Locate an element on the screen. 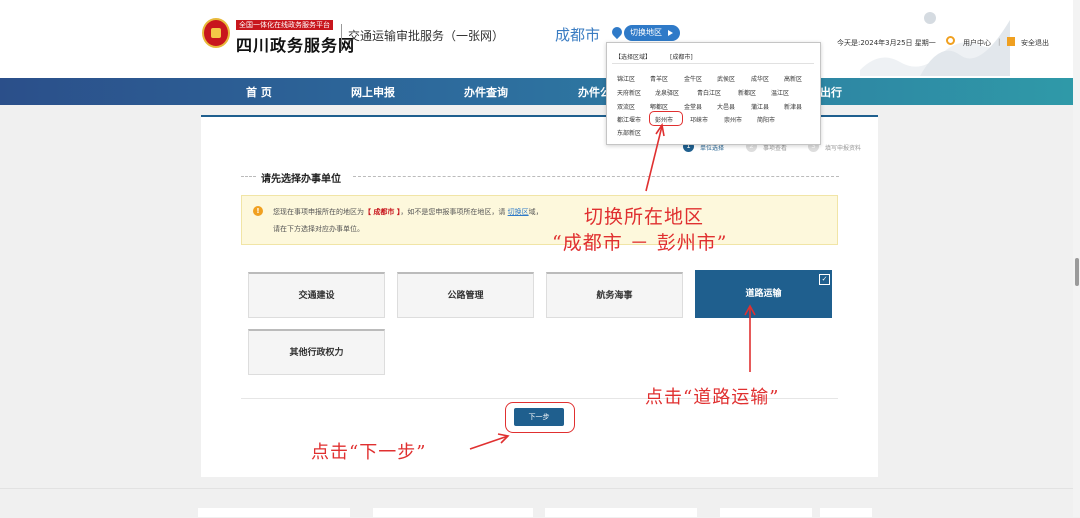 Image resolution: width=1080 pixels, height=518 pixels. annotation-click-next: 点击“下一步” is located at coordinates (369, 452).